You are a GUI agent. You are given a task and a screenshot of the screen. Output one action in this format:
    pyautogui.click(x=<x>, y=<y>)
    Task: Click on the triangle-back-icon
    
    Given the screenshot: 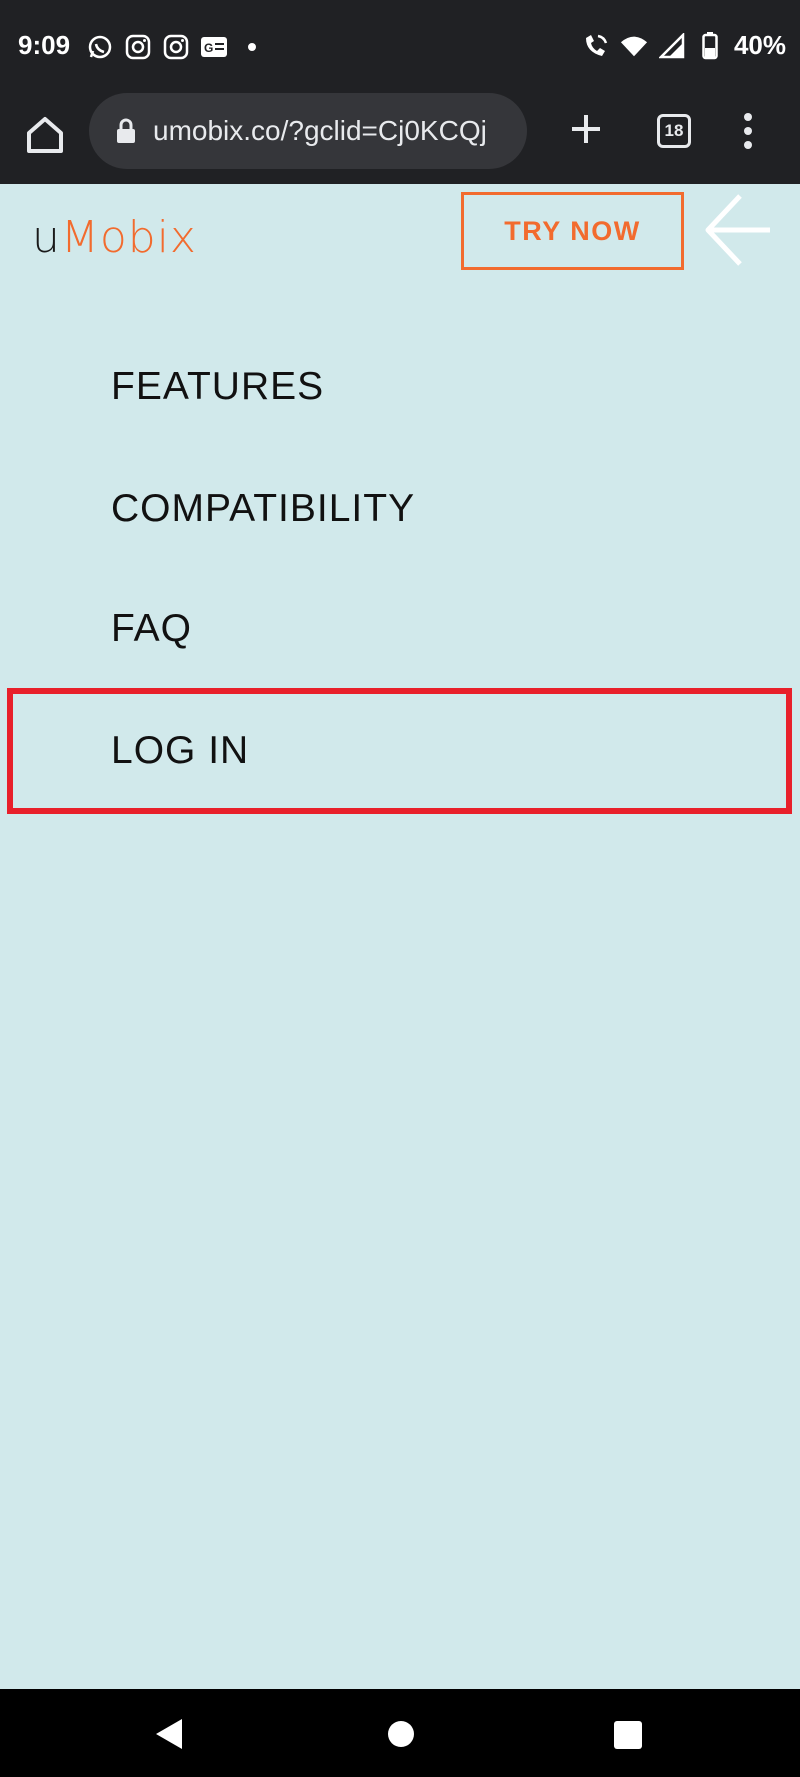 What is the action you would take?
    pyautogui.click(x=169, y=1734)
    